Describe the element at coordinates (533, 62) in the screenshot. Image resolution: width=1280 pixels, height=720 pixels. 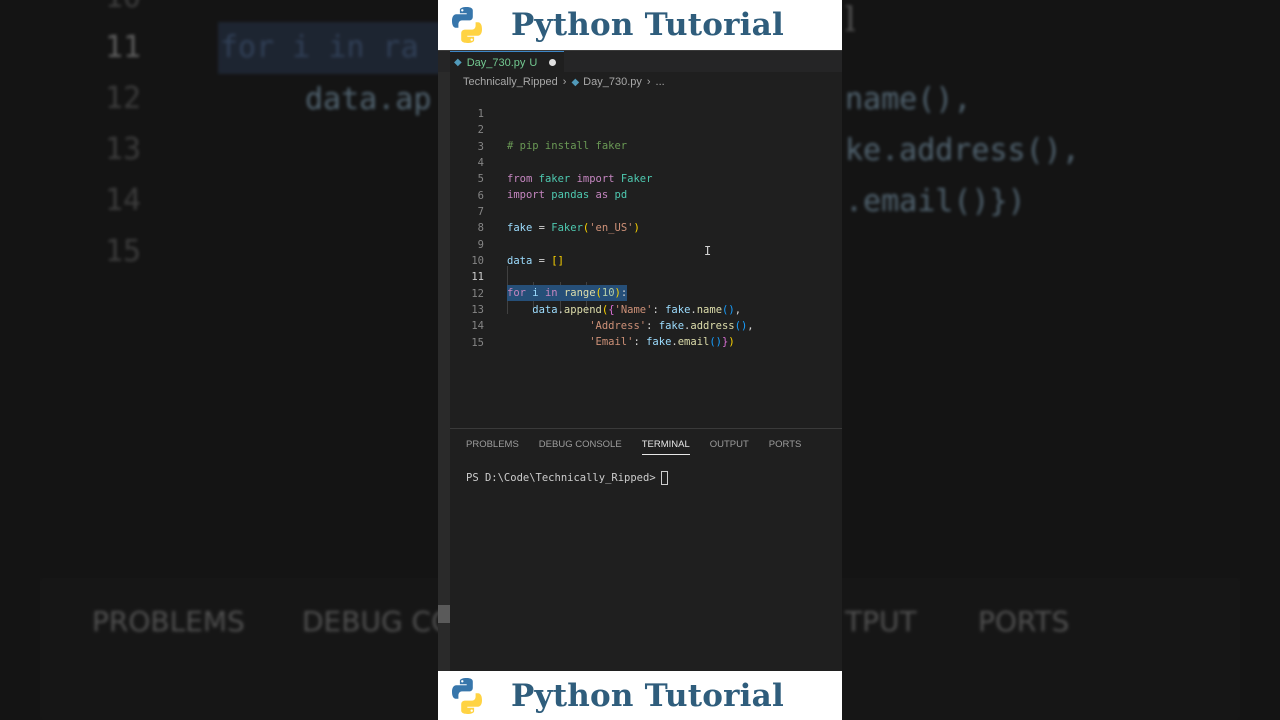
I see `tab-status: U` at that location.